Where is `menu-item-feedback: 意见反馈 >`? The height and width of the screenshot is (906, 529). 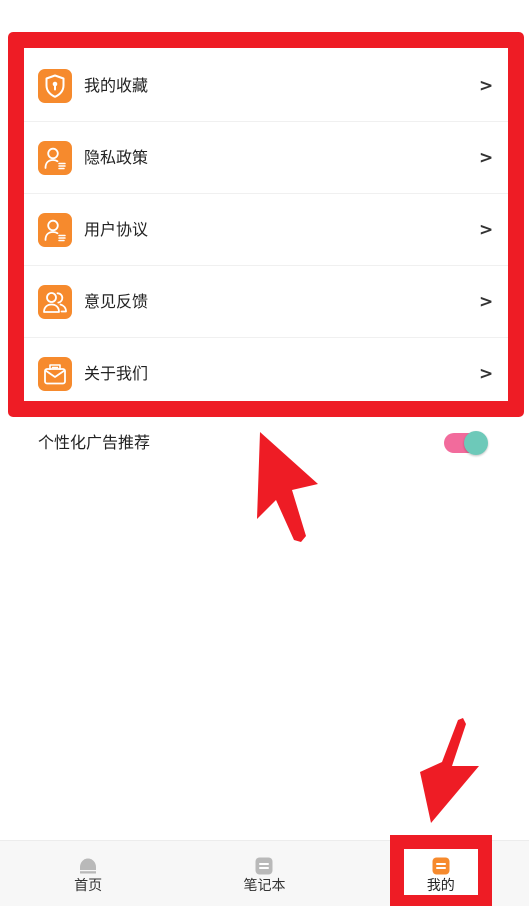
menu-item-feedback: 意见反馈 > is located at coordinates (264, 302).